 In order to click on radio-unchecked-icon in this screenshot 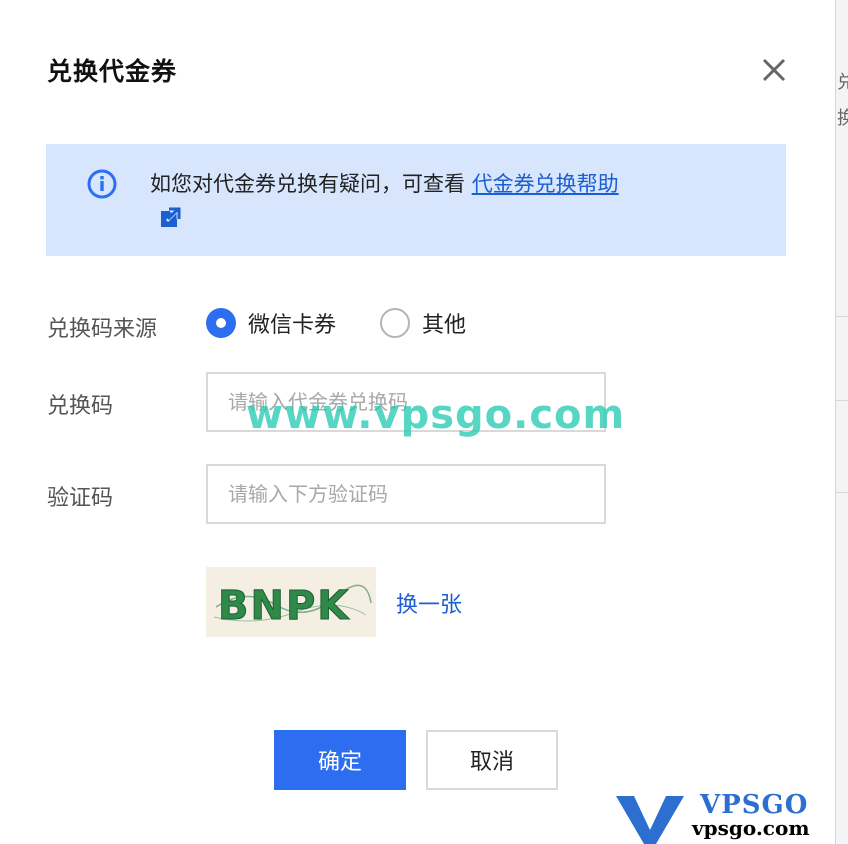, I will do `click(395, 323)`.